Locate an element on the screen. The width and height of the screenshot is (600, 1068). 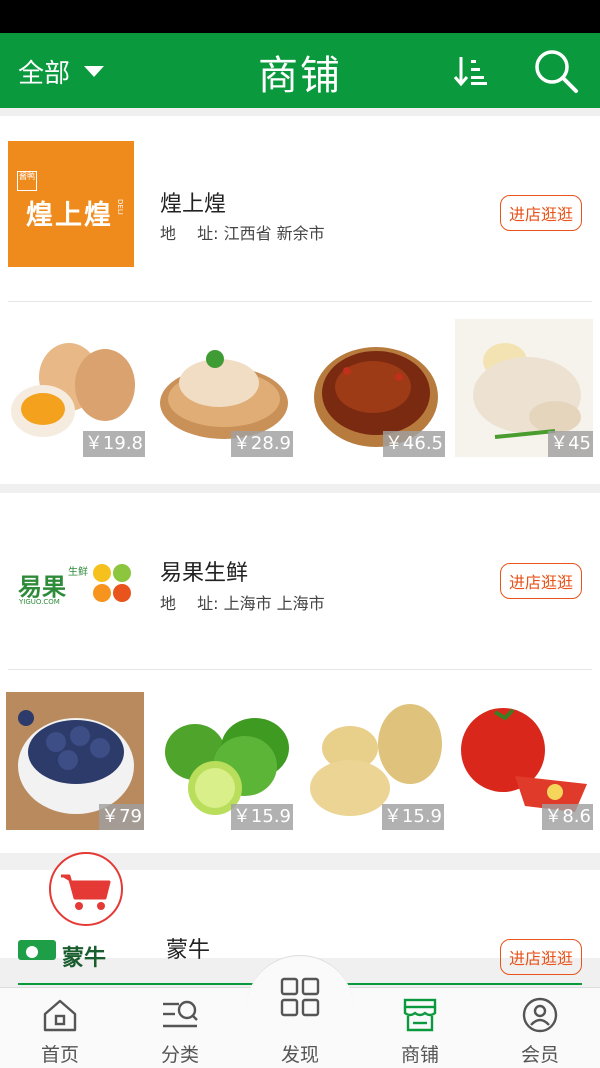
tab-label: 首页 is located at coordinates (59, 1055).